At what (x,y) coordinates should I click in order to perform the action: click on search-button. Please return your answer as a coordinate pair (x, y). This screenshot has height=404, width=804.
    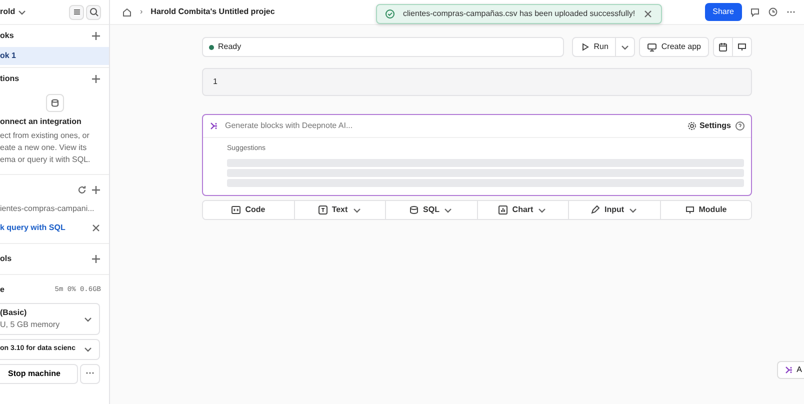
    Looking at the image, I should click on (93, 12).